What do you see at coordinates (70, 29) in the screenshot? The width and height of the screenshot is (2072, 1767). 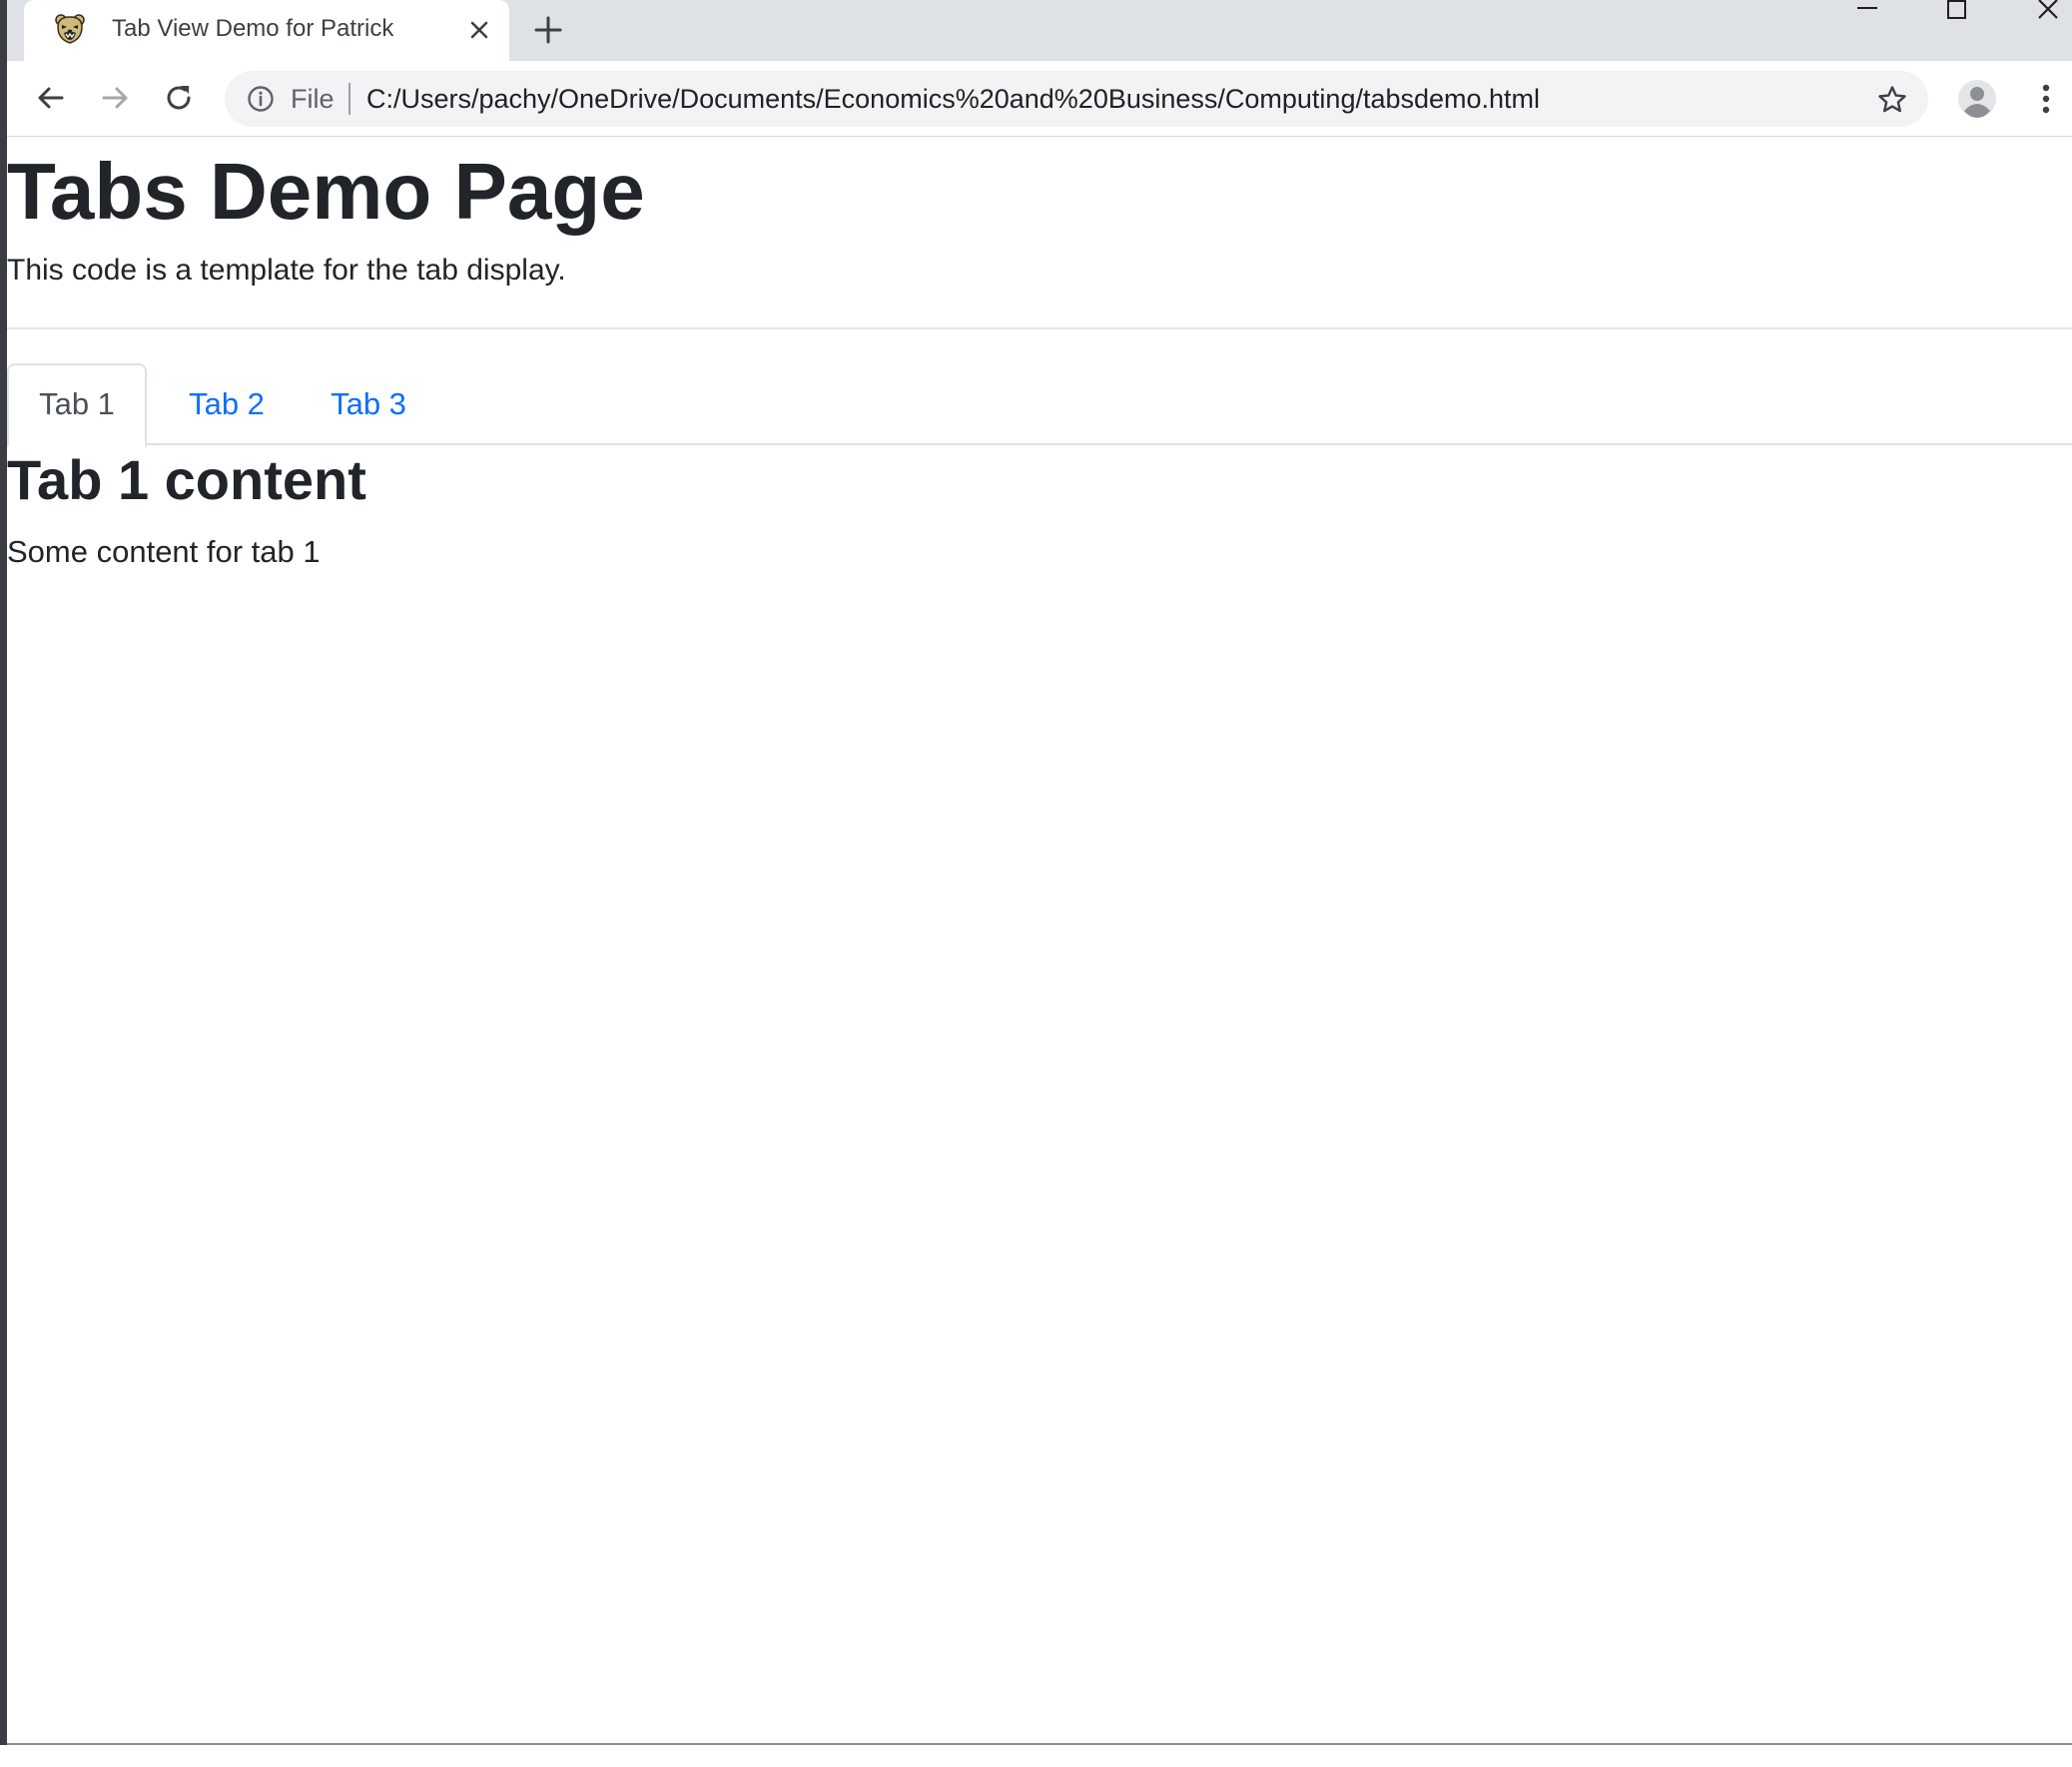 I see `bear-logo-icon` at bounding box center [70, 29].